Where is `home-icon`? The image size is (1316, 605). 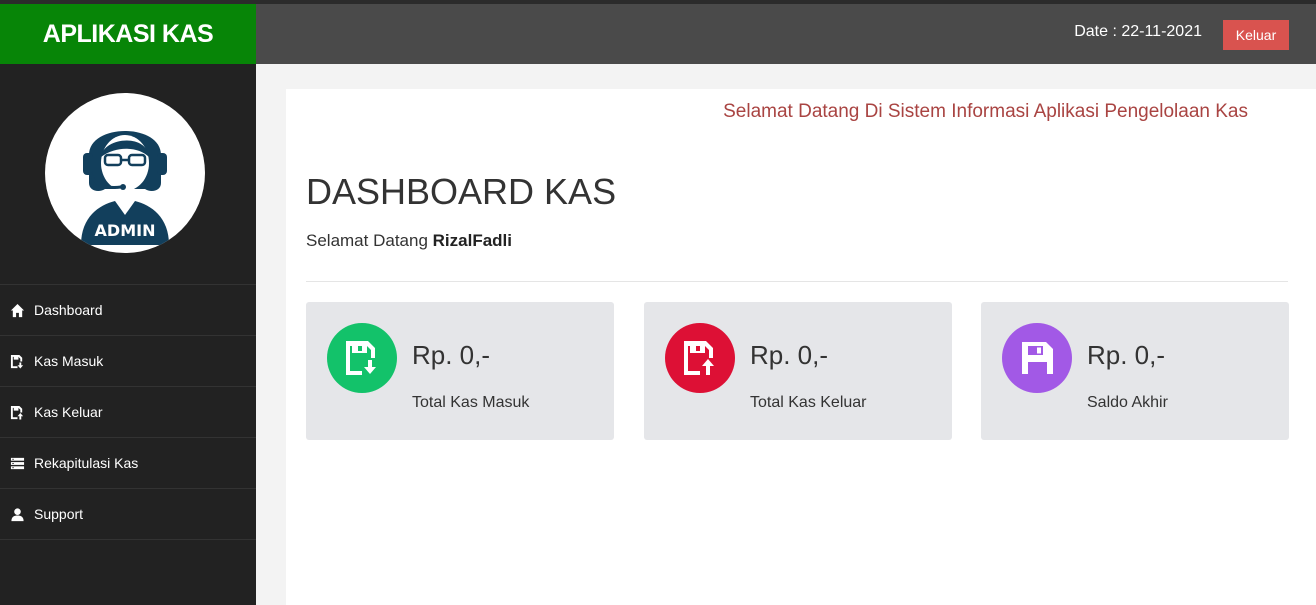
home-icon is located at coordinates (17, 310).